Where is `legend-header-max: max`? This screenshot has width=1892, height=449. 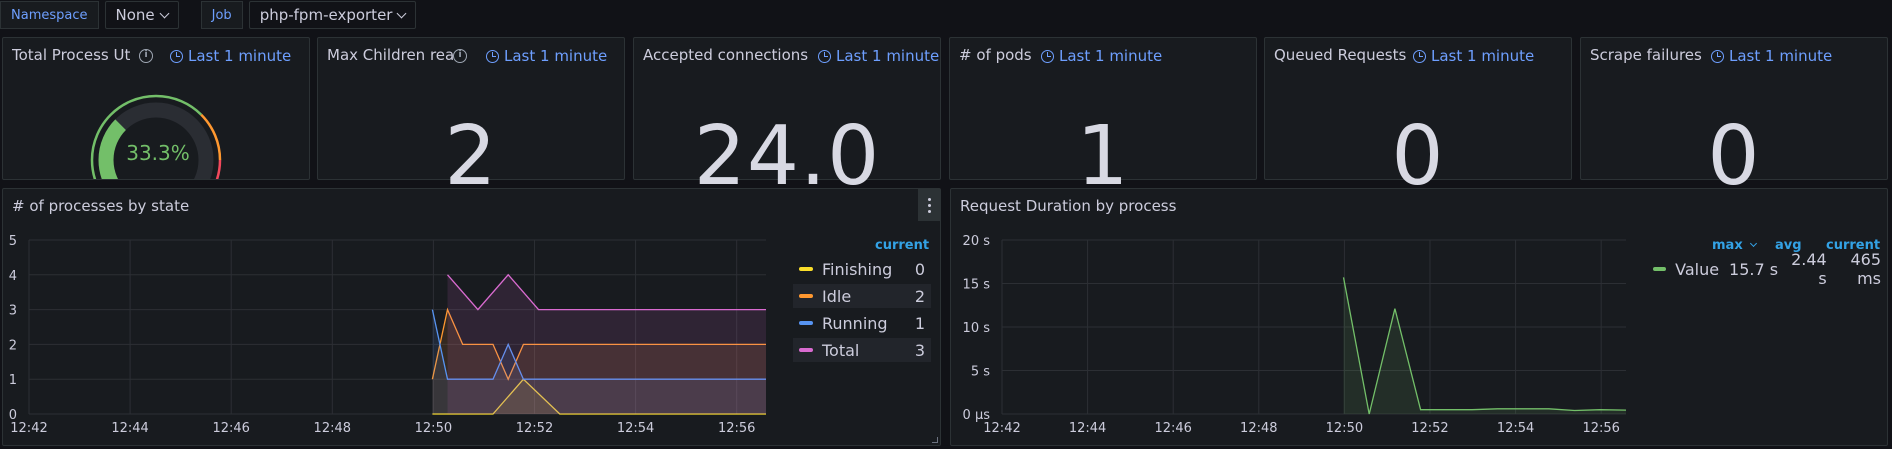 legend-header-max: max is located at coordinates (1735, 245).